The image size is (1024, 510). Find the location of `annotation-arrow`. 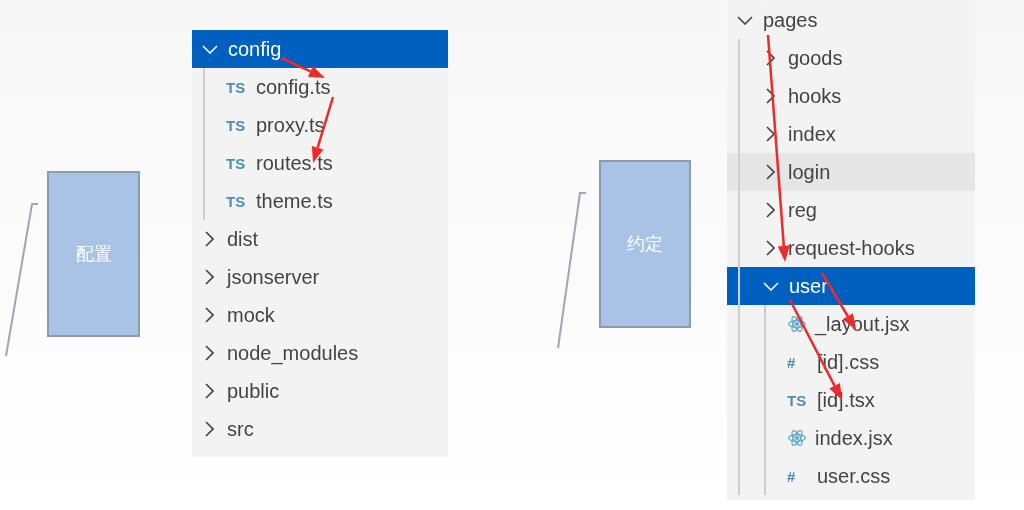

annotation-arrow is located at coordinates (302, 67).